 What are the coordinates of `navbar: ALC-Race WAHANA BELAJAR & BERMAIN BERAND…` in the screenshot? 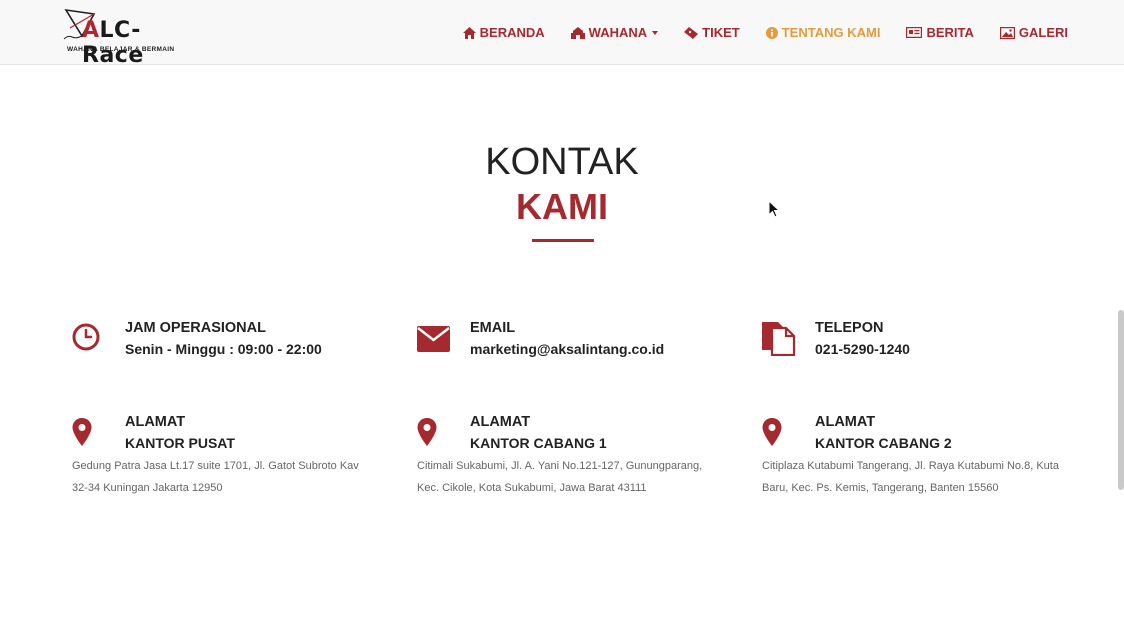 It's located at (562, 34).